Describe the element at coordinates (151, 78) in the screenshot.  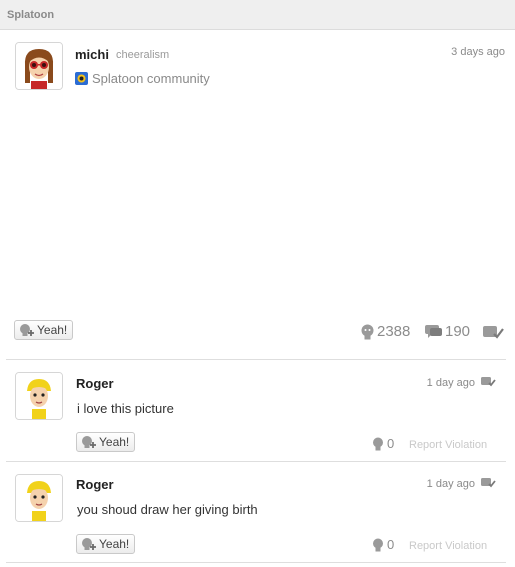
I see `community-name: Splatoon community` at that location.